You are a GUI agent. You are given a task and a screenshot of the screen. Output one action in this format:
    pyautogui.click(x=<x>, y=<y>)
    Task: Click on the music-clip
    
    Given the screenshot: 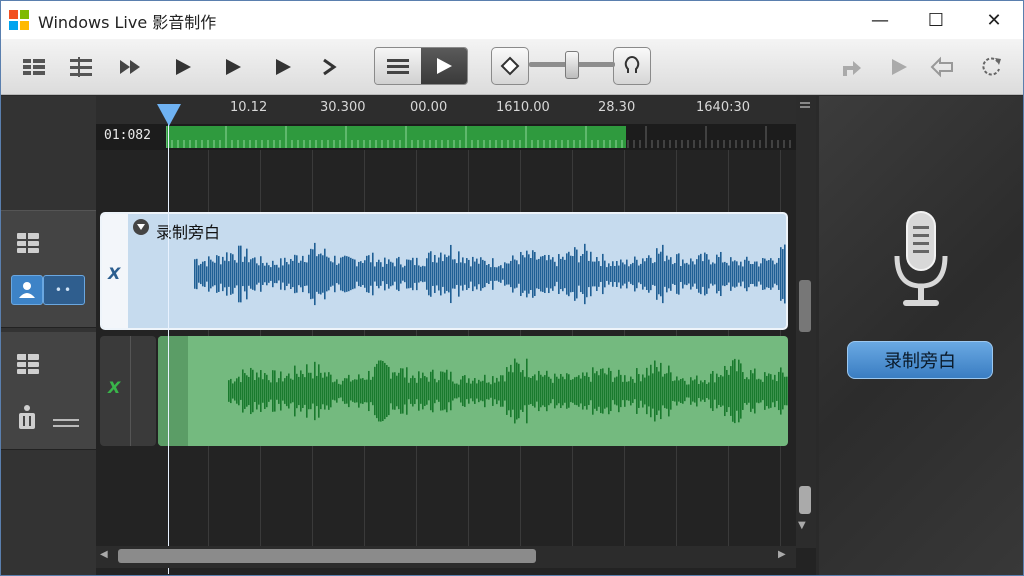 What is the action you would take?
    pyautogui.click(x=473, y=391)
    